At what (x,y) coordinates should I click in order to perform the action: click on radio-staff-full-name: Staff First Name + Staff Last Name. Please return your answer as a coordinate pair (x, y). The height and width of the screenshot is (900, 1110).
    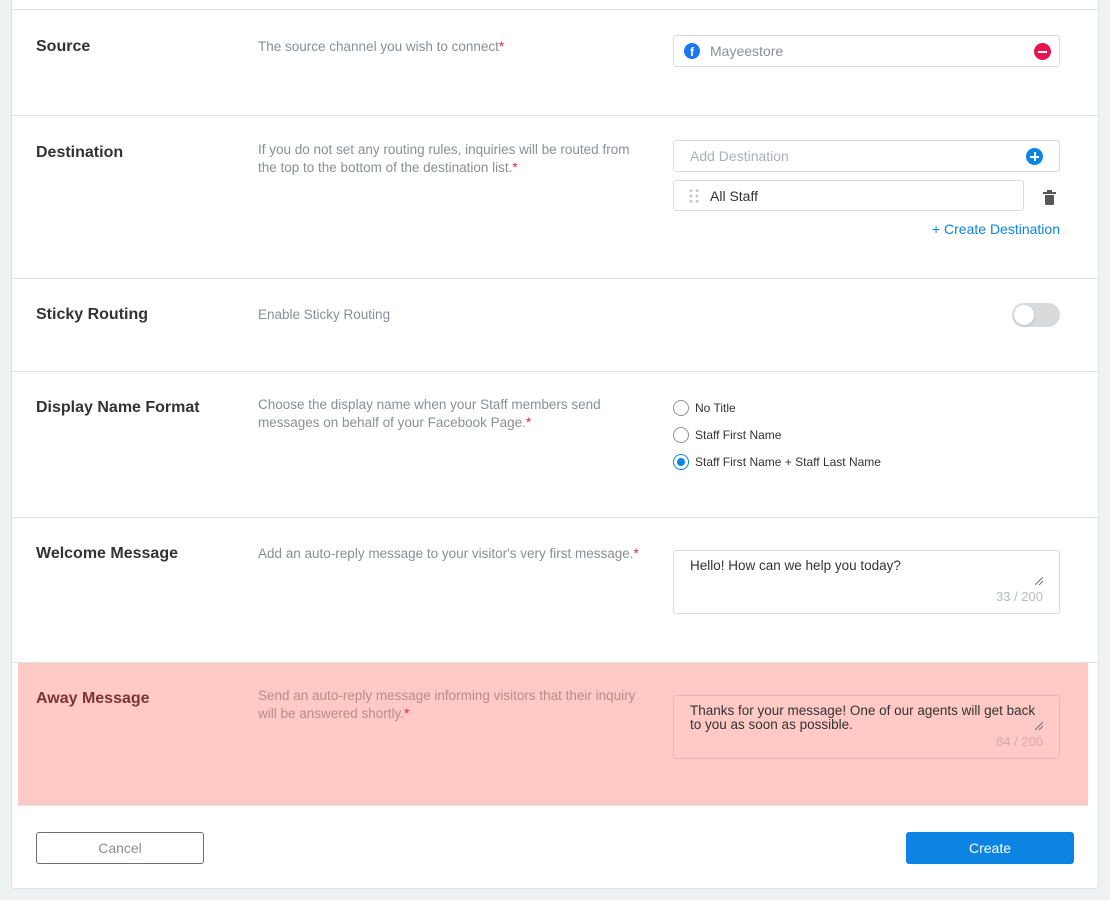
    Looking at the image, I should click on (866, 461).